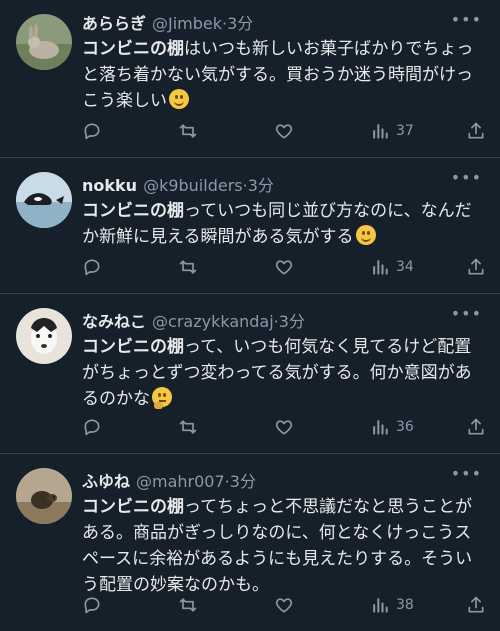  Describe the element at coordinates (187, 23) in the screenshot. I see `username: @Jimbek` at that location.